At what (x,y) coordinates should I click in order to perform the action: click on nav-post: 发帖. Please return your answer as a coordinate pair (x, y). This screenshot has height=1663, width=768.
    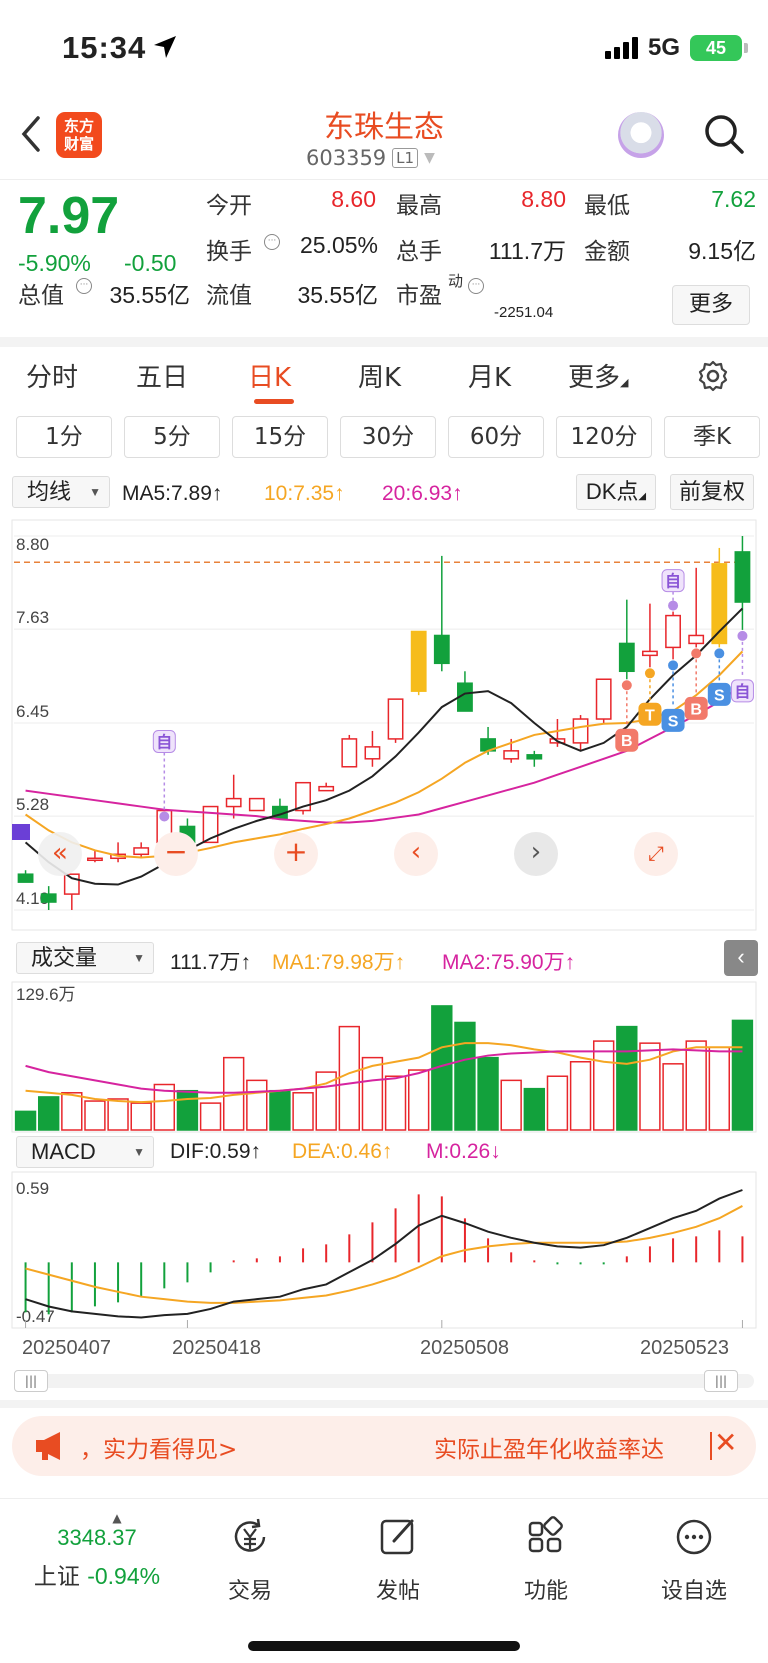
    Looking at the image, I should click on (398, 1560).